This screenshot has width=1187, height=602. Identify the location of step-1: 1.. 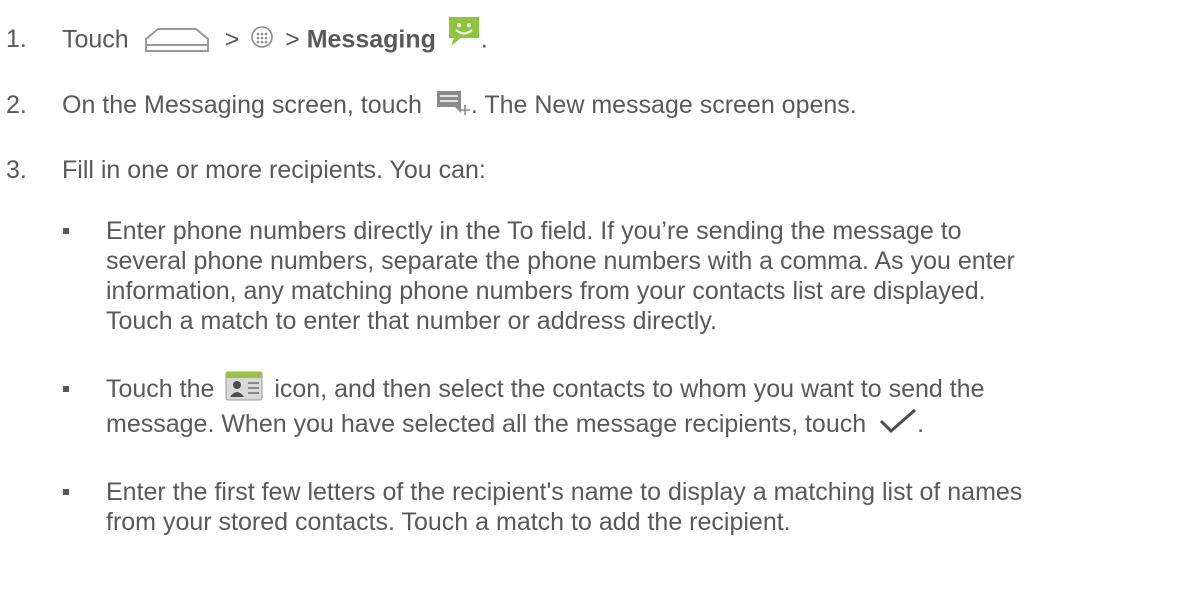
(16, 39).